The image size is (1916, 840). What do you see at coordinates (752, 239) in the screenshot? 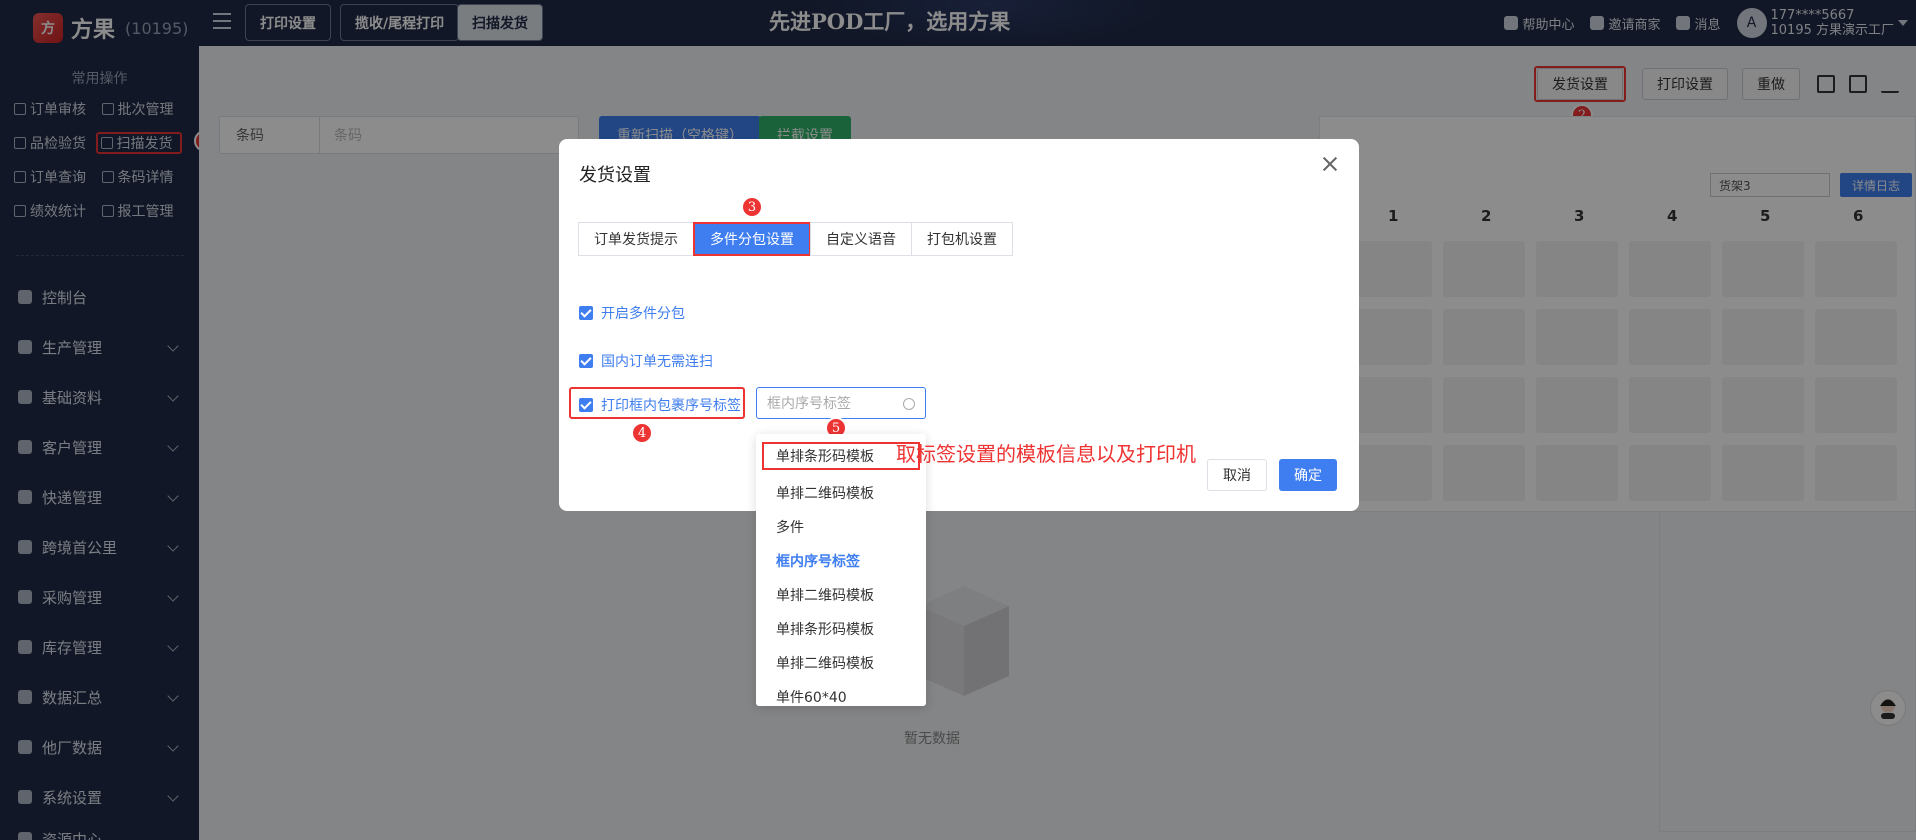
I see `tab-multi-package: 多件分包设置` at bounding box center [752, 239].